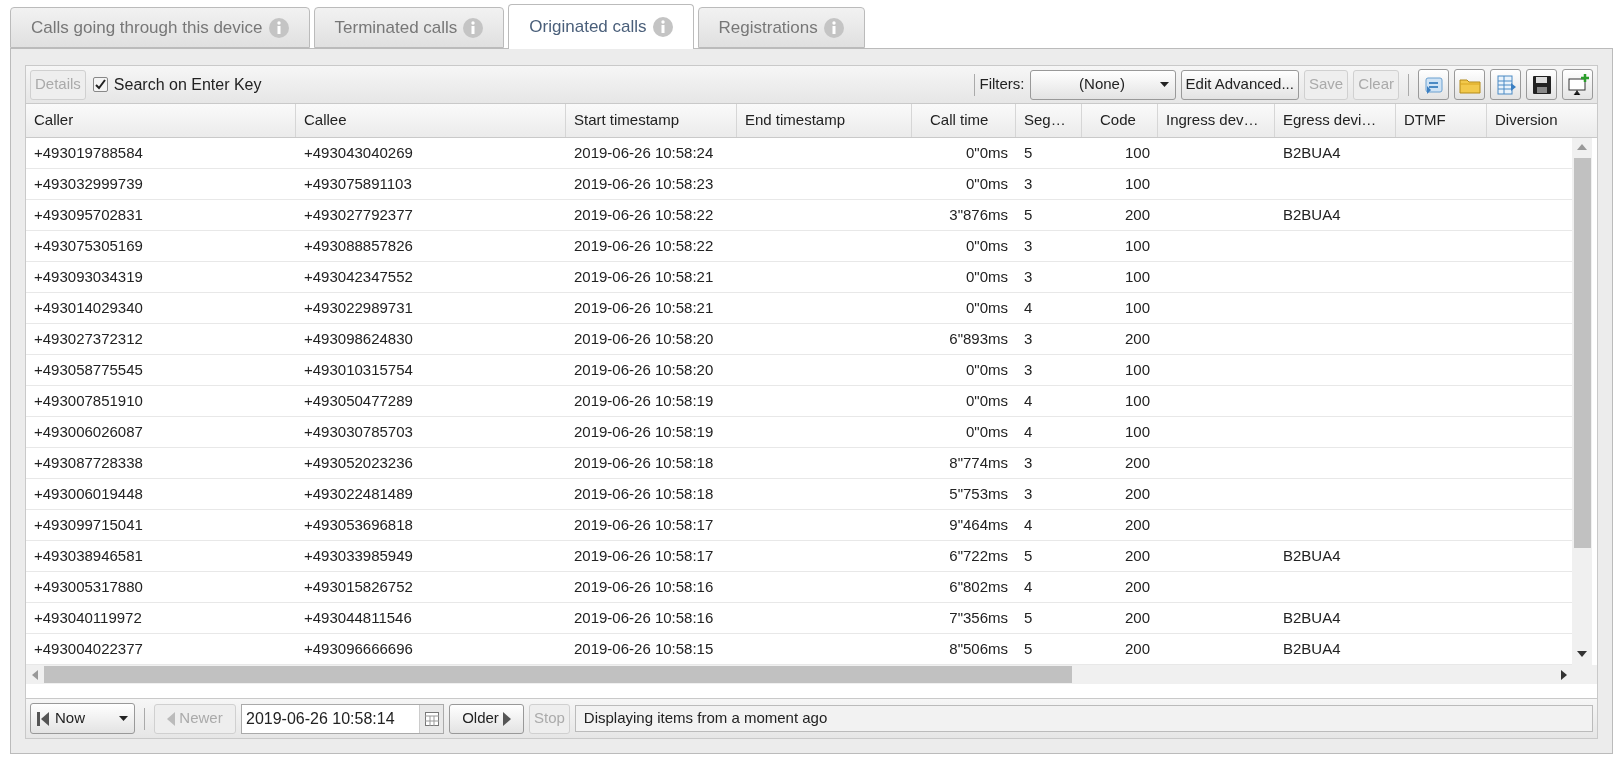  Describe the element at coordinates (811, 674) in the screenshot. I see `horizontal-scrollbar` at that location.